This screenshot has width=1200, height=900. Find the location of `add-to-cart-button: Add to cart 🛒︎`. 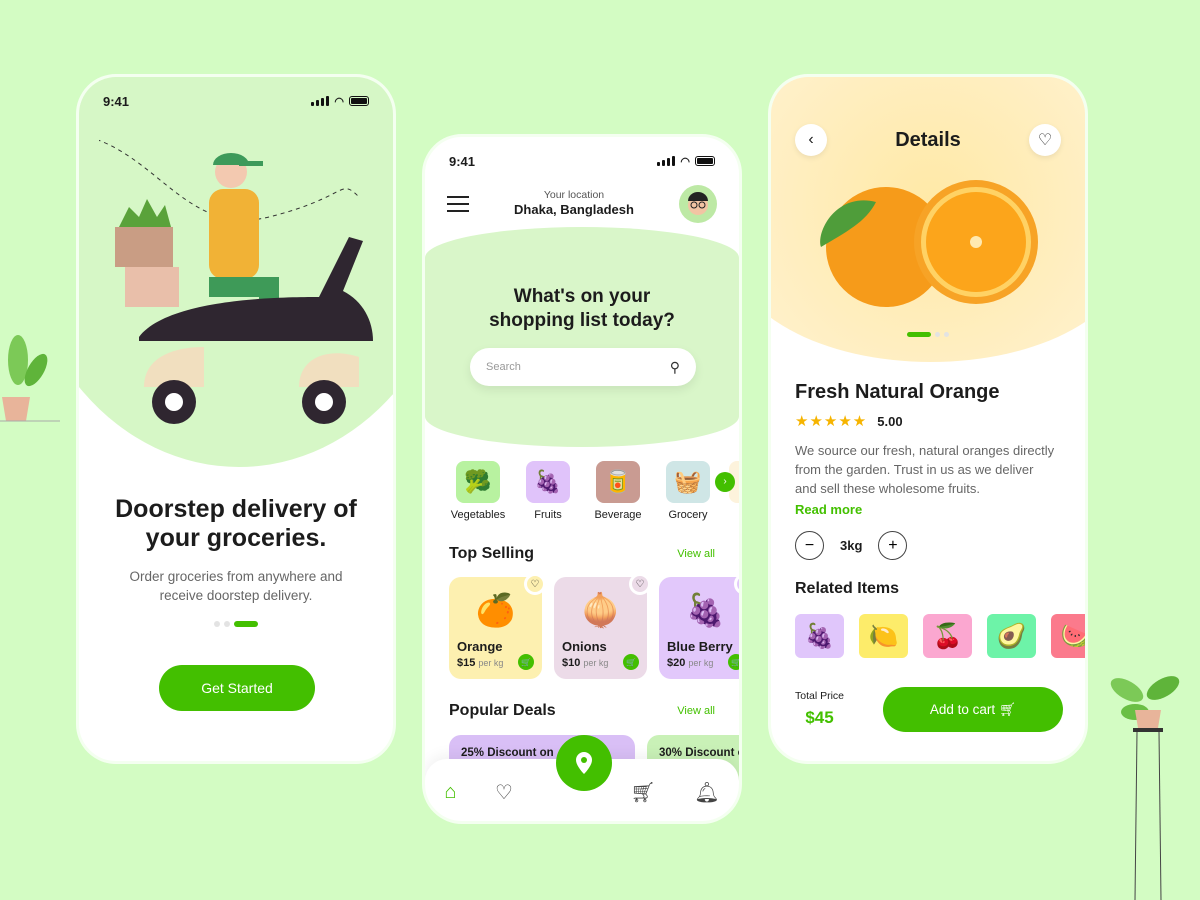

add-to-cart-button: Add to cart 🛒︎ is located at coordinates (973, 709).